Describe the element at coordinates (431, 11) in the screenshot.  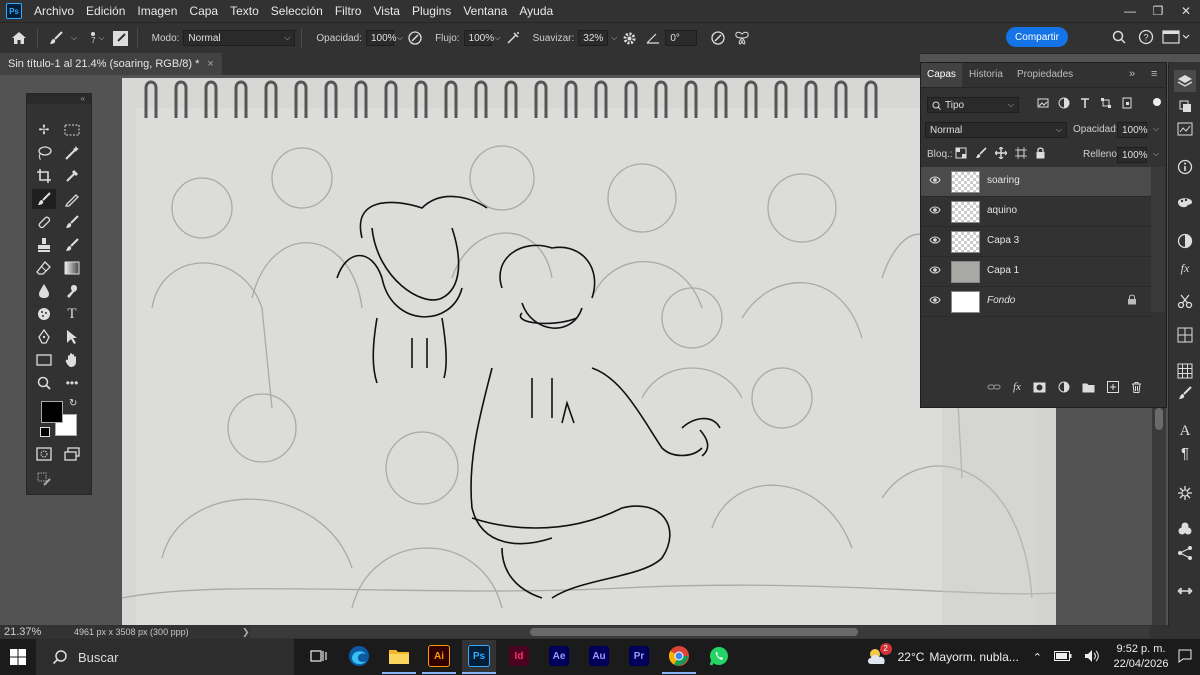
I see `menu-plugins: Plugins` at that location.